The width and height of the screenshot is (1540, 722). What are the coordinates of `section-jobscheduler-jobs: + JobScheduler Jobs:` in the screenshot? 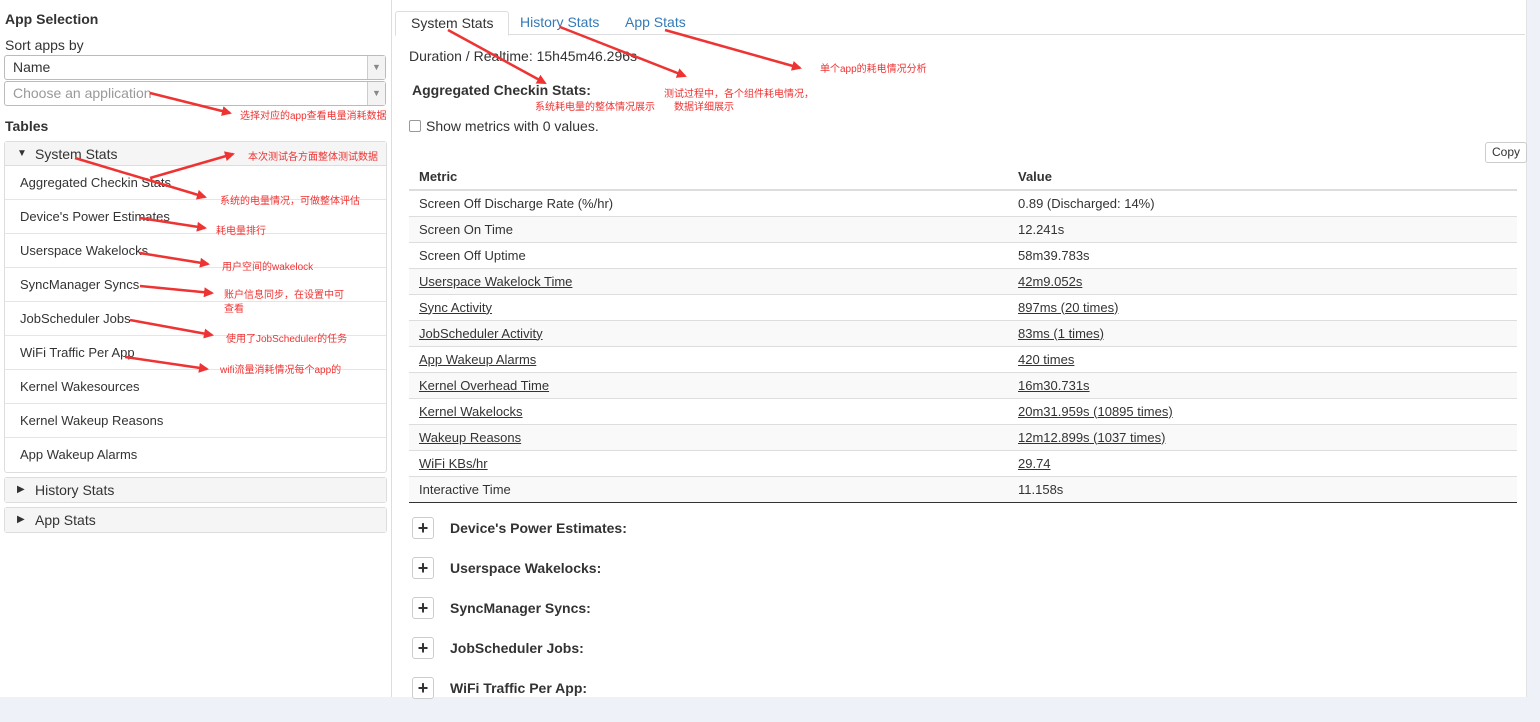 It's located at (498, 648).